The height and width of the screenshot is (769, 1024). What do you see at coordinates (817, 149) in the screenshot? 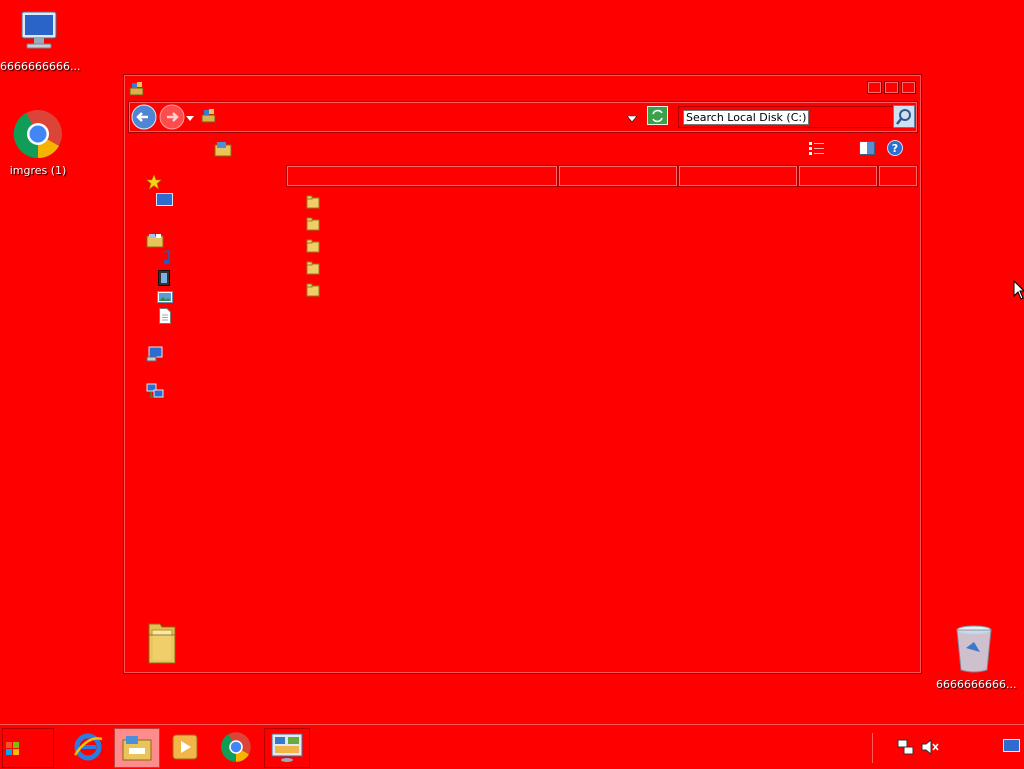
I see `view-options-icon` at bounding box center [817, 149].